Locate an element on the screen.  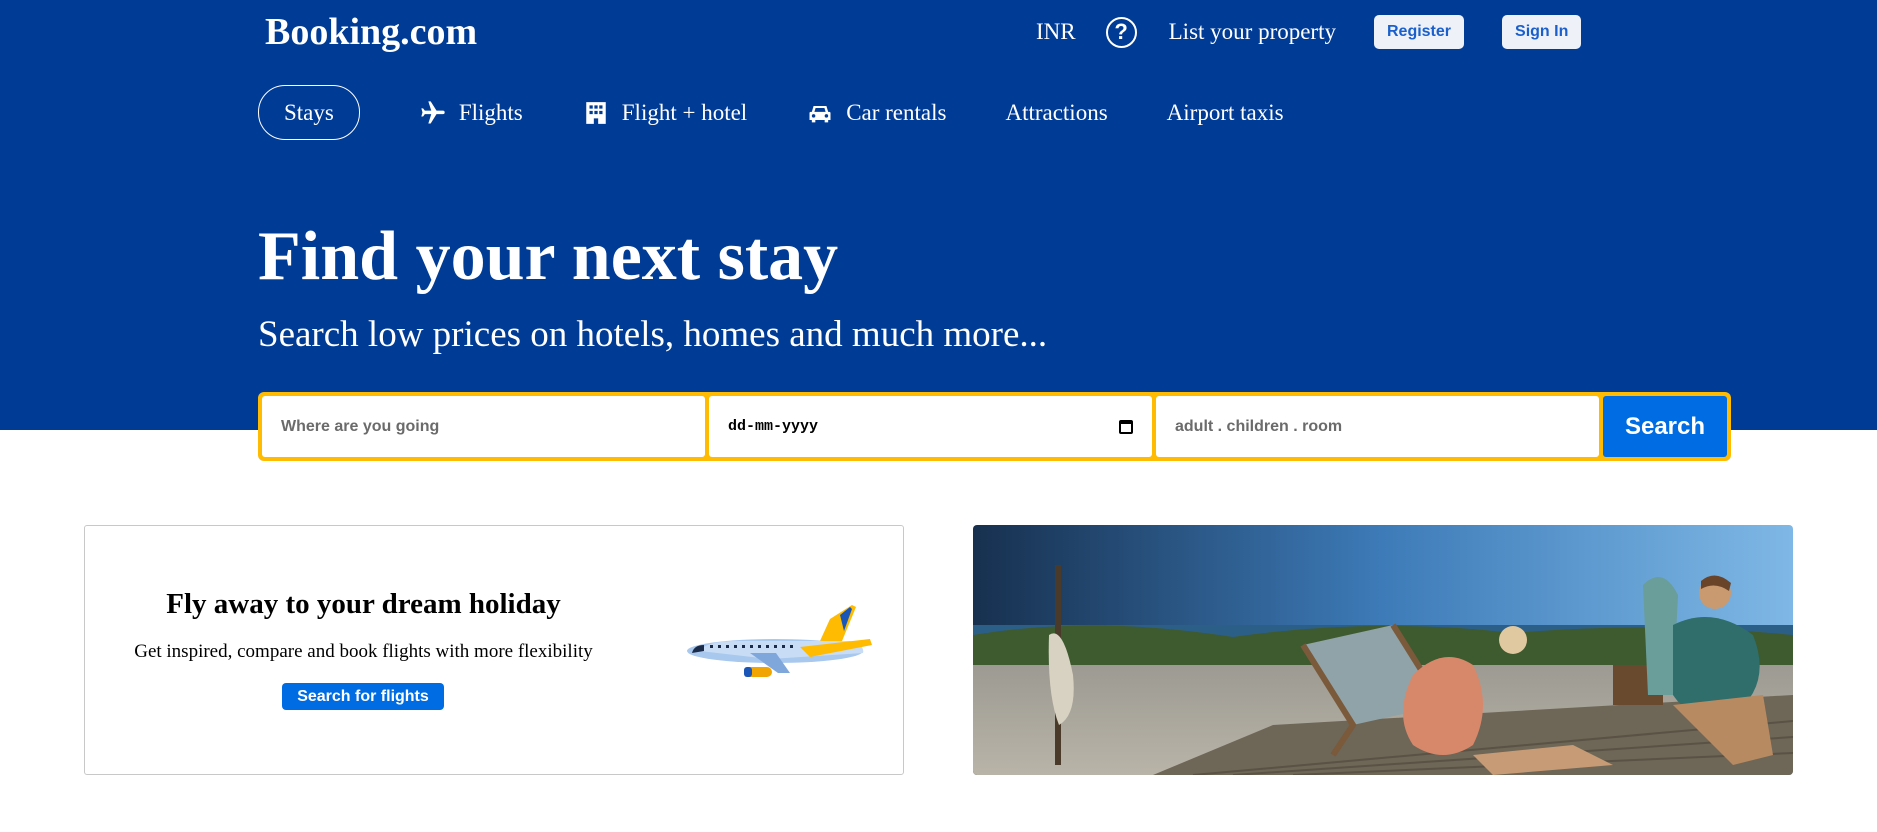
car-icon is located at coordinates (820, 113).